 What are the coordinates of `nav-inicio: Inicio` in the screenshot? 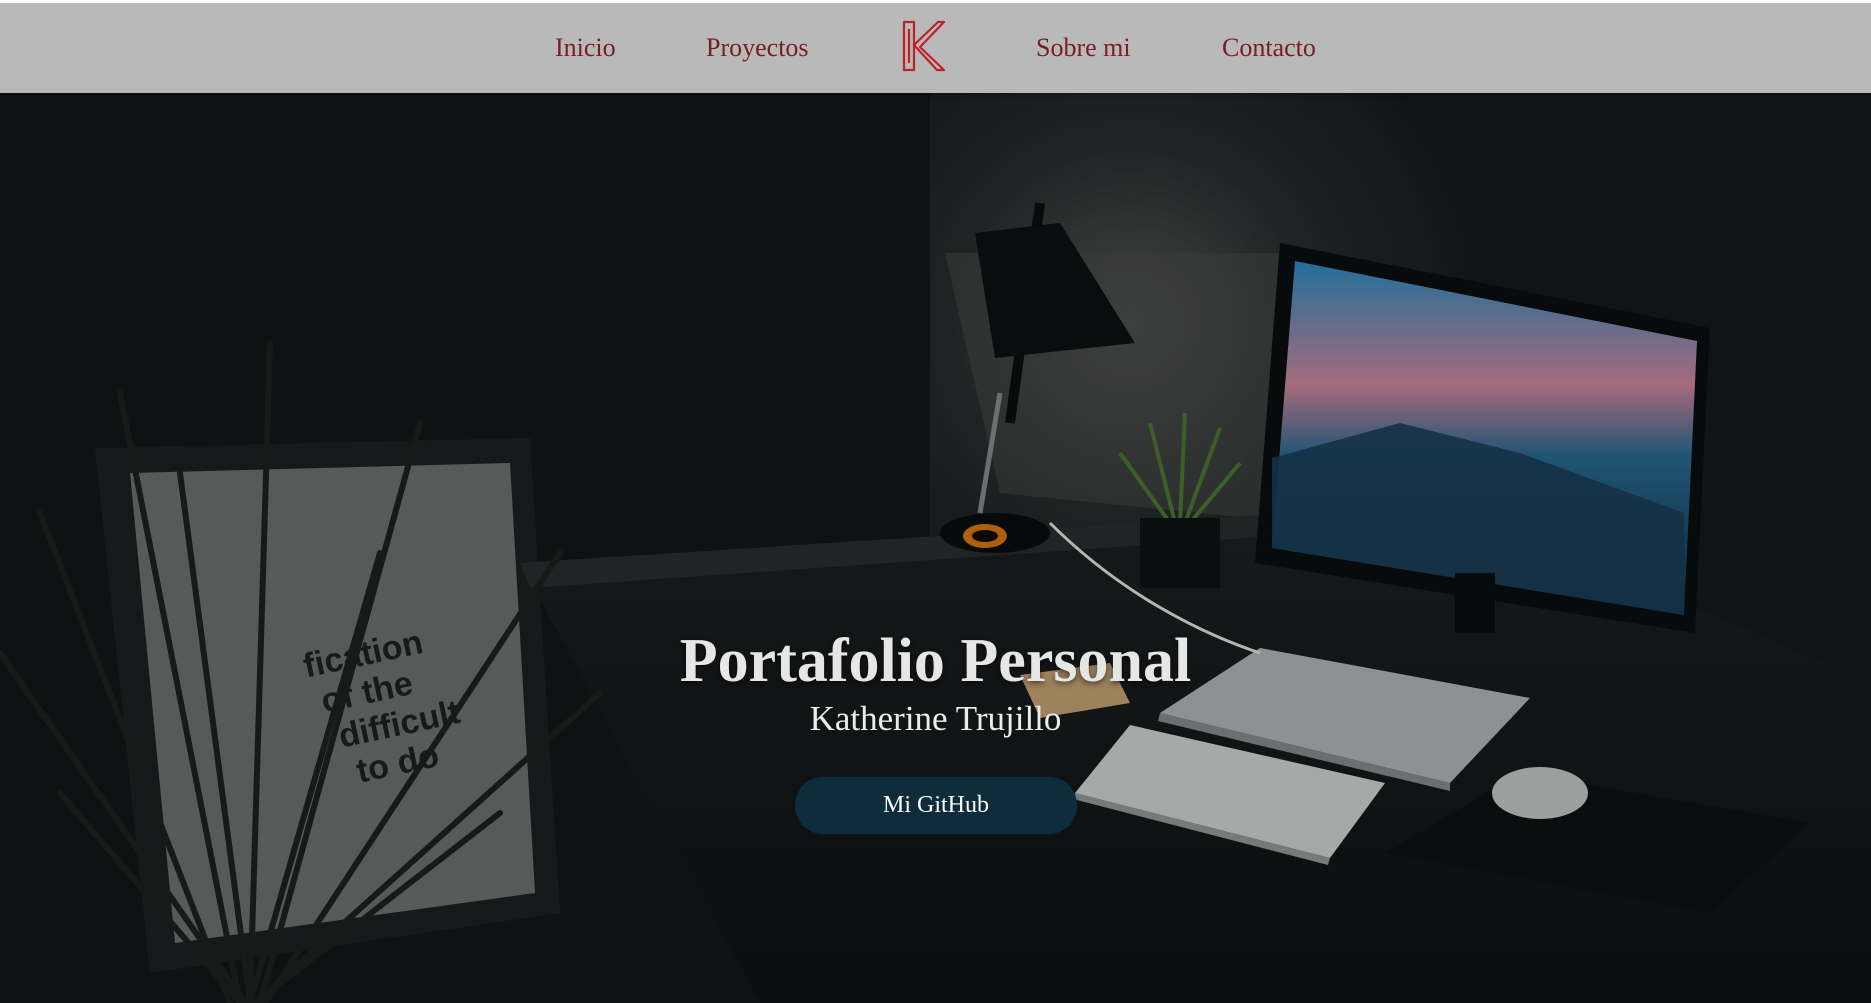 It's located at (585, 48).